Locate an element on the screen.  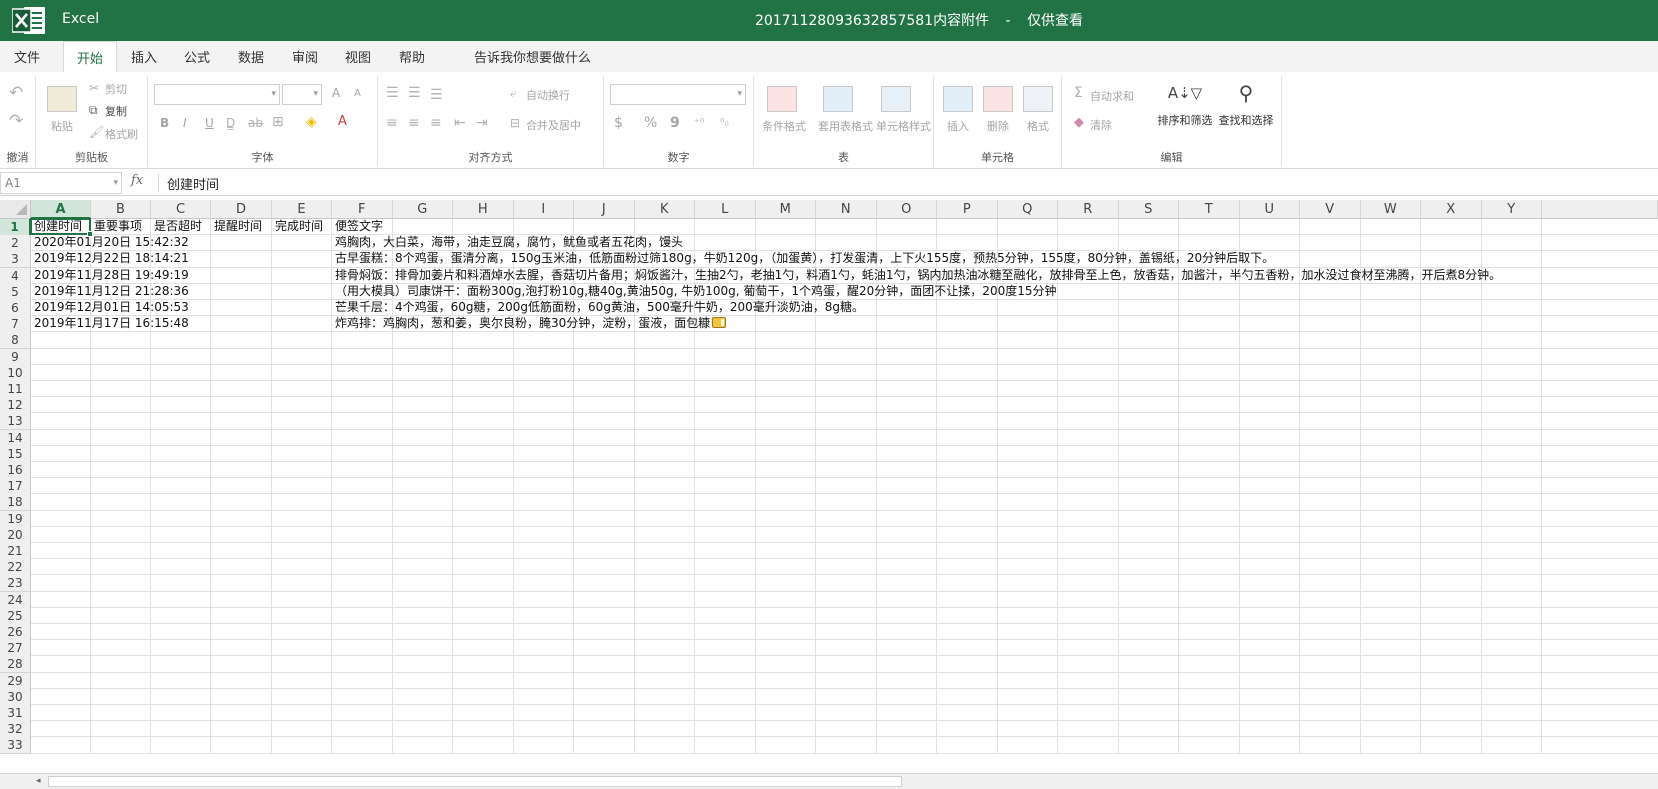
number-format-select: ▾ is located at coordinates (678, 94).